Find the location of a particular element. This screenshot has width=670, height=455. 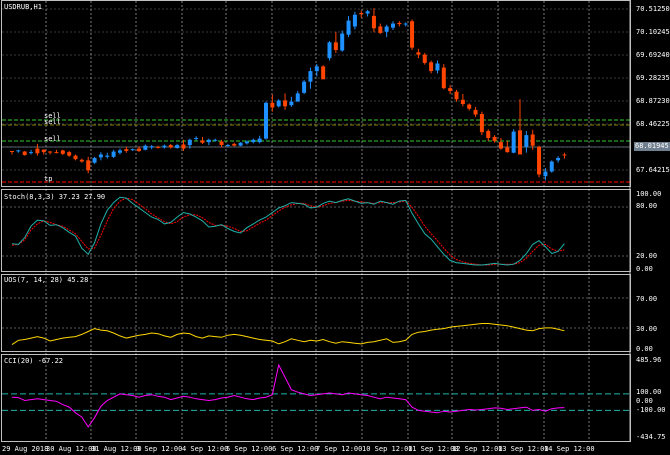

time-label-3: 31 Aug 12:00 is located at coordinates (116, 449).